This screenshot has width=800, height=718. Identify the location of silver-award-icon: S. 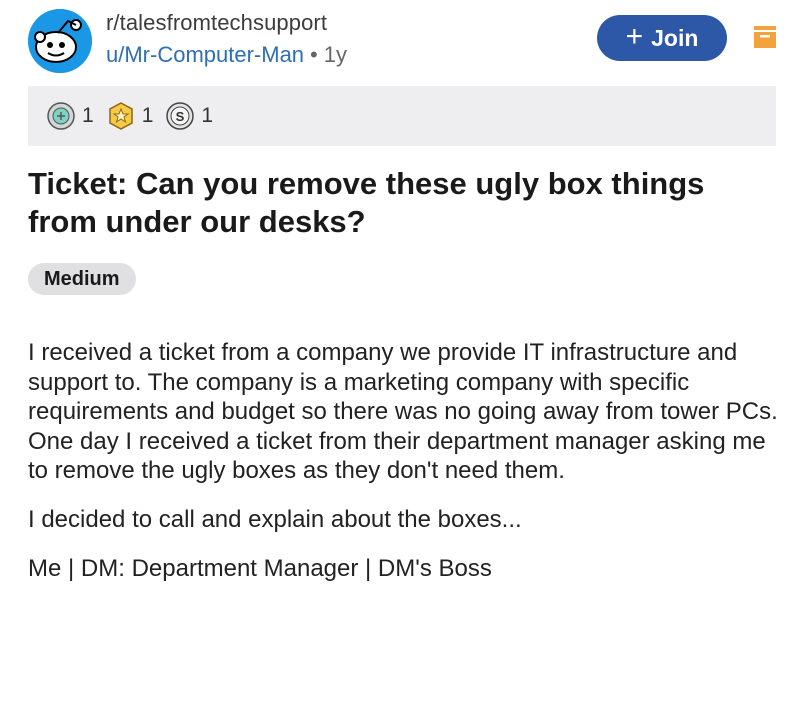
(180, 116).